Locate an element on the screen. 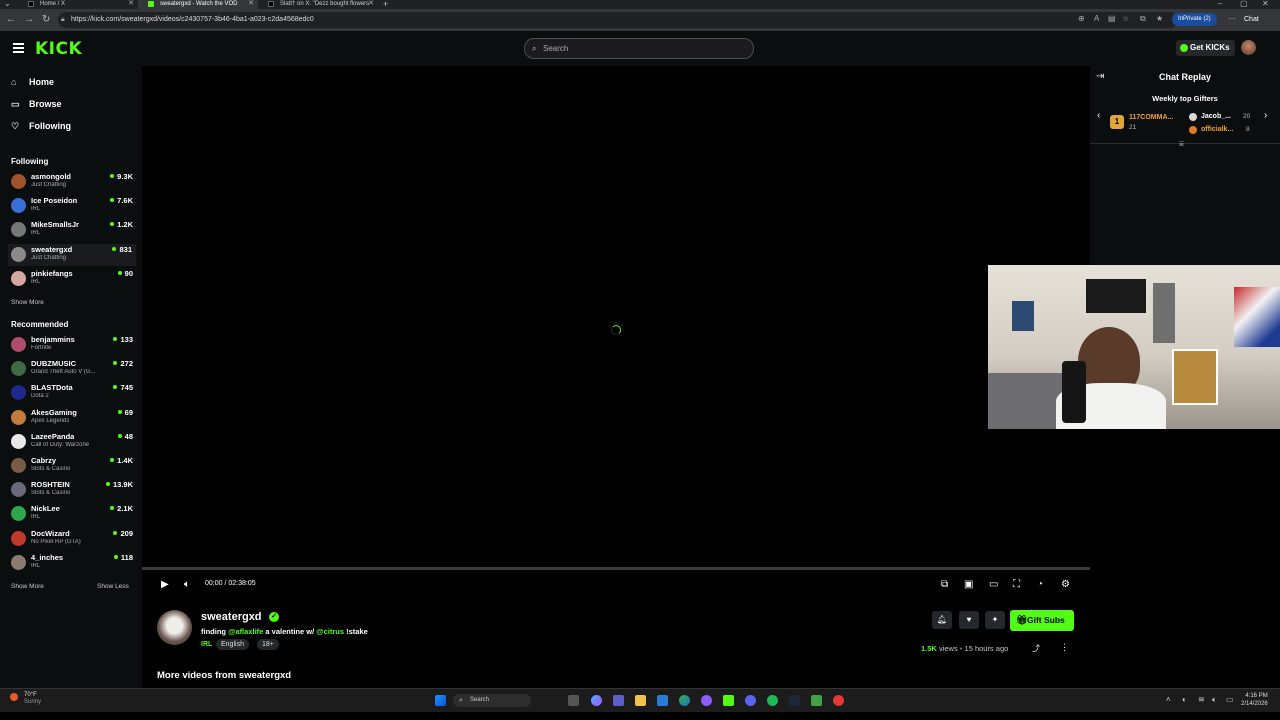 The height and width of the screenshot is (720, 1280). following-channel: pinkiefangs IRL 90 is located at coordinates (72, 279).